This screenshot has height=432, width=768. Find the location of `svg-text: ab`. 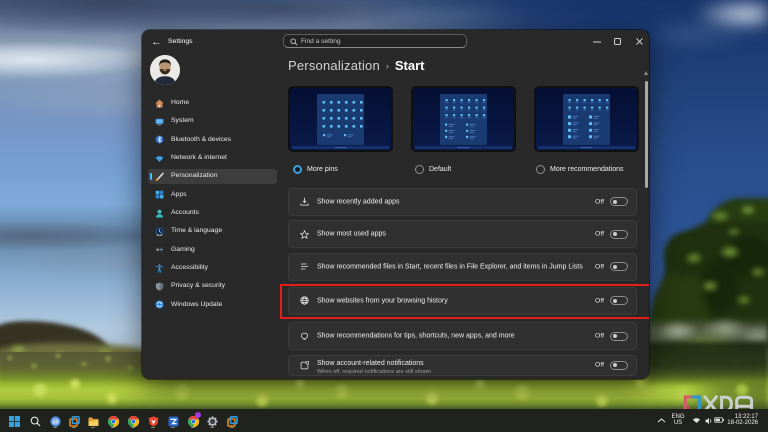

svg-text: ab is located at coordinates (56, 423).